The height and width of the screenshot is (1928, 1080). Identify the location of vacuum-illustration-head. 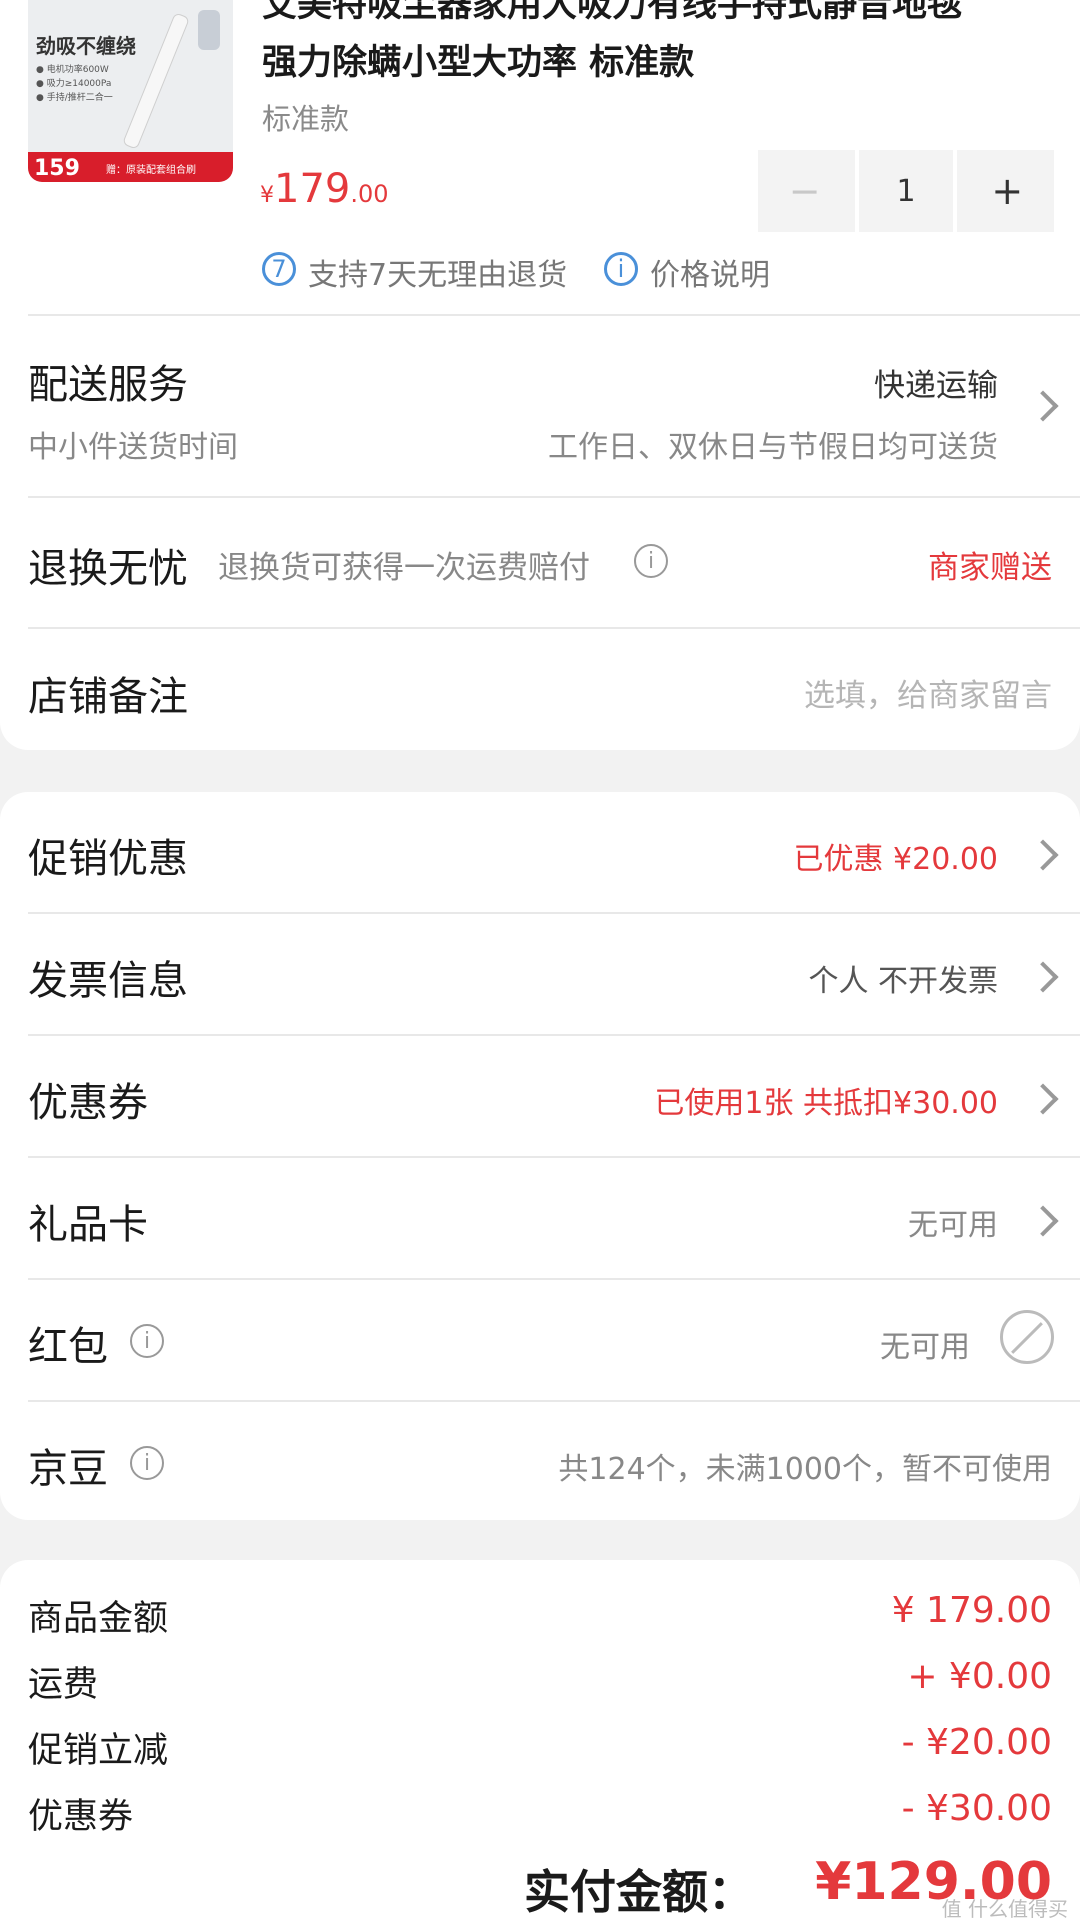
(209, 30).